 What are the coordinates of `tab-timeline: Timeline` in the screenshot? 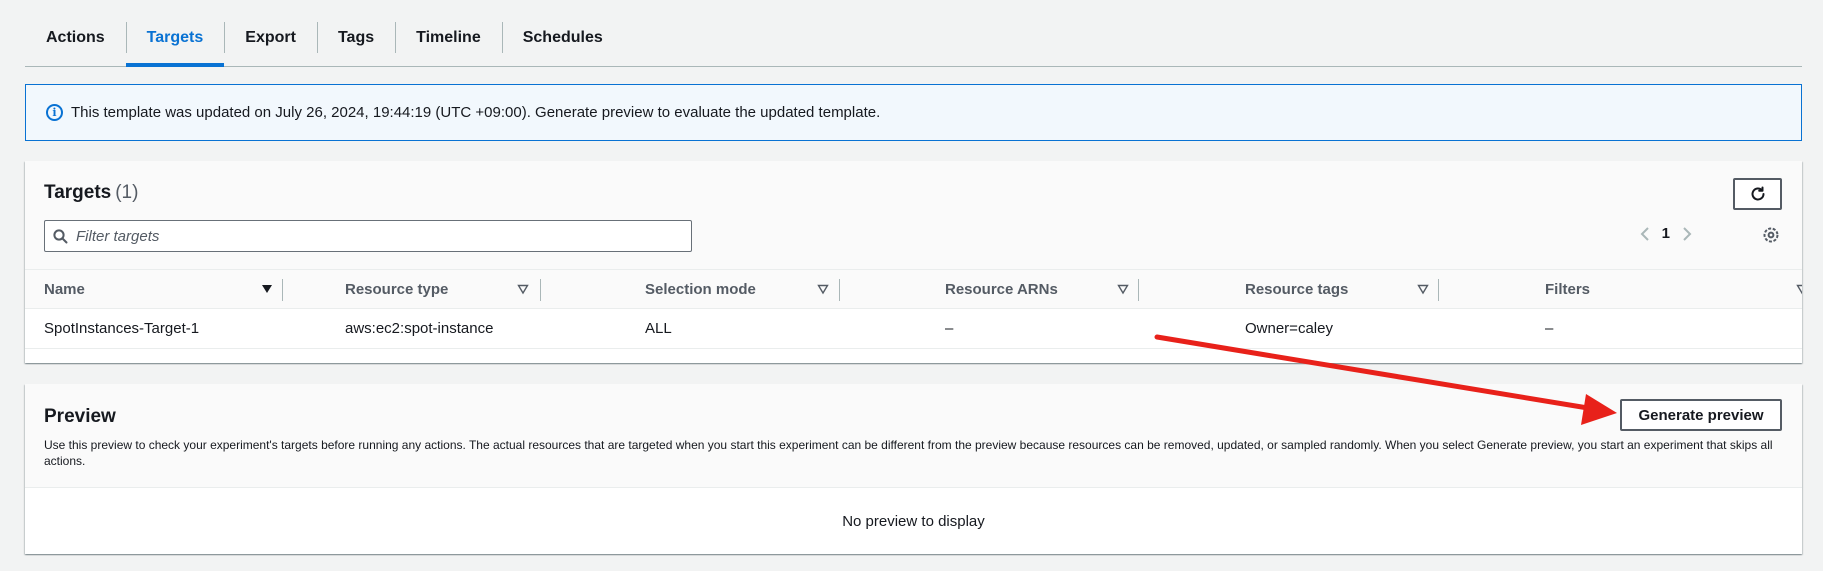 It's located at (448, 38).